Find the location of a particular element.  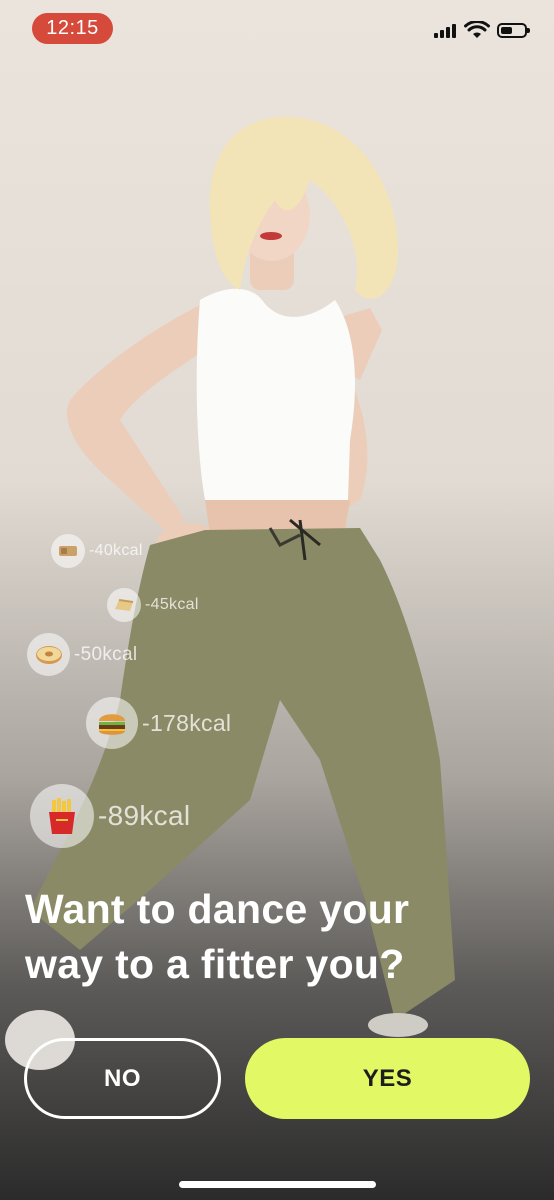

kcal-item-bread: -45kcal is located at coordinates (153, 605).